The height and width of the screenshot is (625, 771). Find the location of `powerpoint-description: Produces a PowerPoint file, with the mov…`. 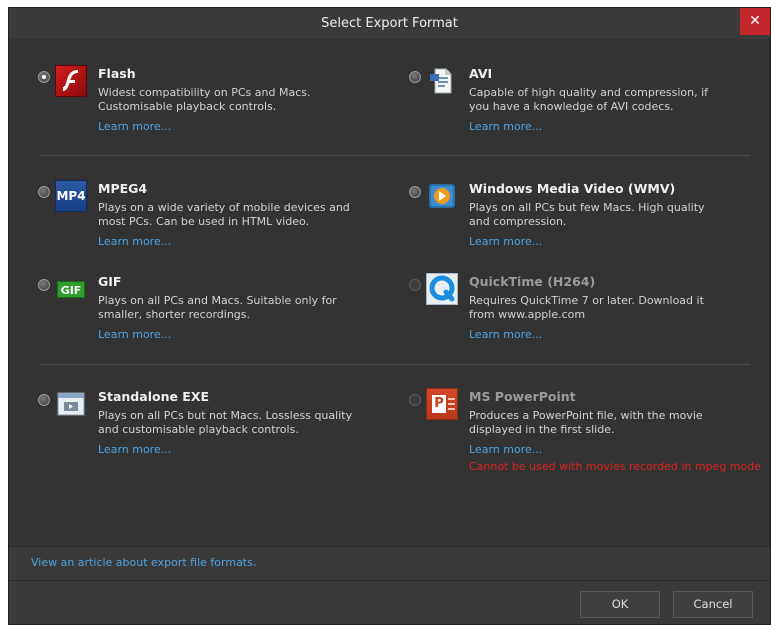

powerpoint-description: Produces a PowerPoint file, with the mov… is located at coordinates (586, 422).